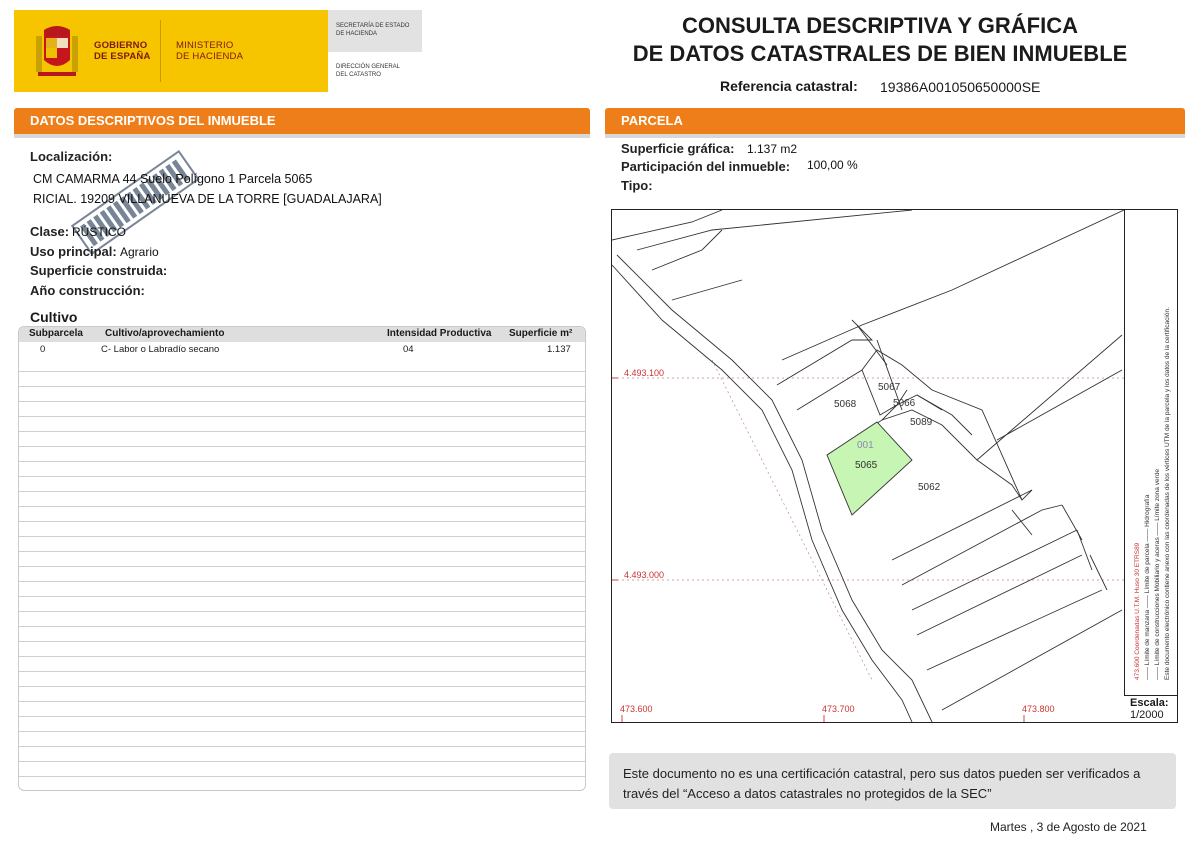 This screenshot has width=1200, height=847. I want to click on parcel-label-5062: 5062, so click(929, 487).